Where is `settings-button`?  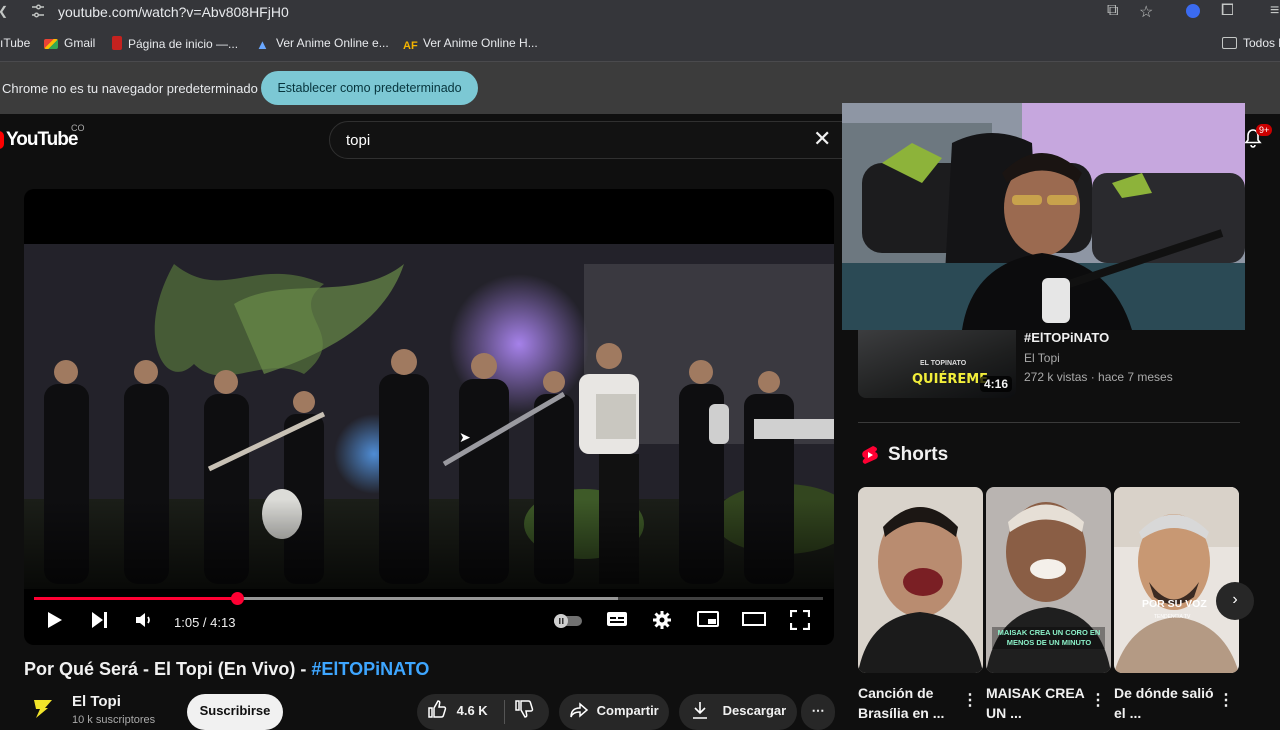
settings-button is located at coordinates (662, 622).